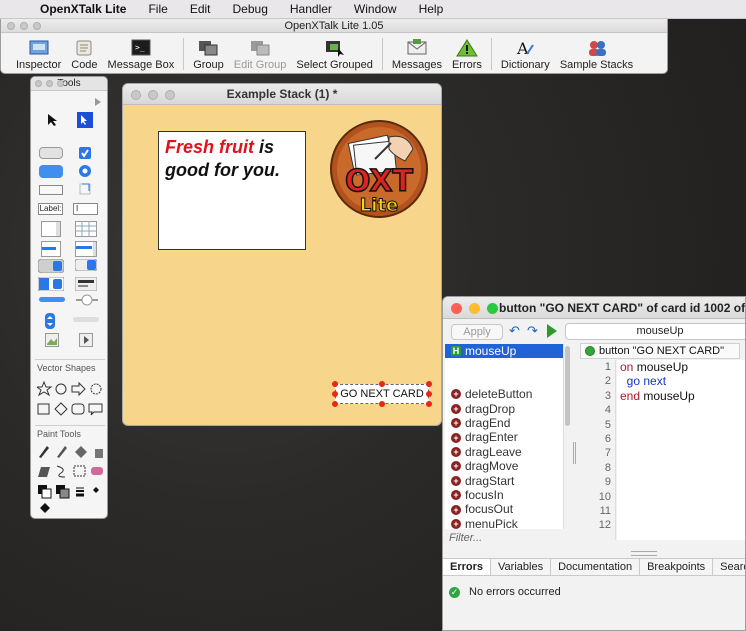 This screenshot has width=746, height=631. What do you see at coordinates (66, 368) in the screenshot?
I see `vector-shapes-heading: Vector Shapes` at bounding box center [66, 368].